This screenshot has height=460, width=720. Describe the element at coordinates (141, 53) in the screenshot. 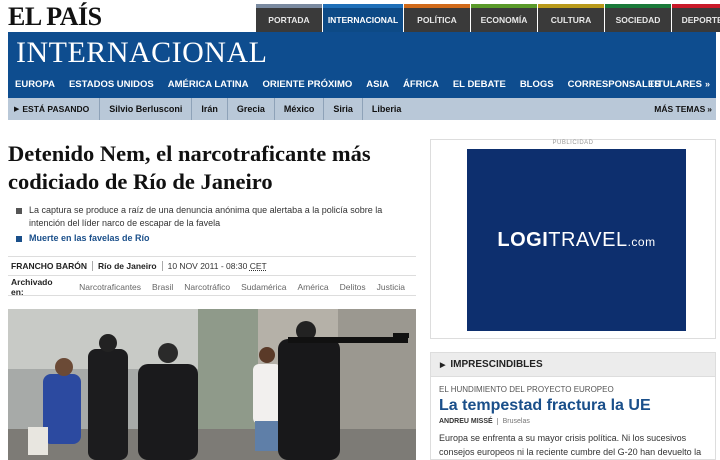

I see `section-title: INTERNACIONAL` at that location.